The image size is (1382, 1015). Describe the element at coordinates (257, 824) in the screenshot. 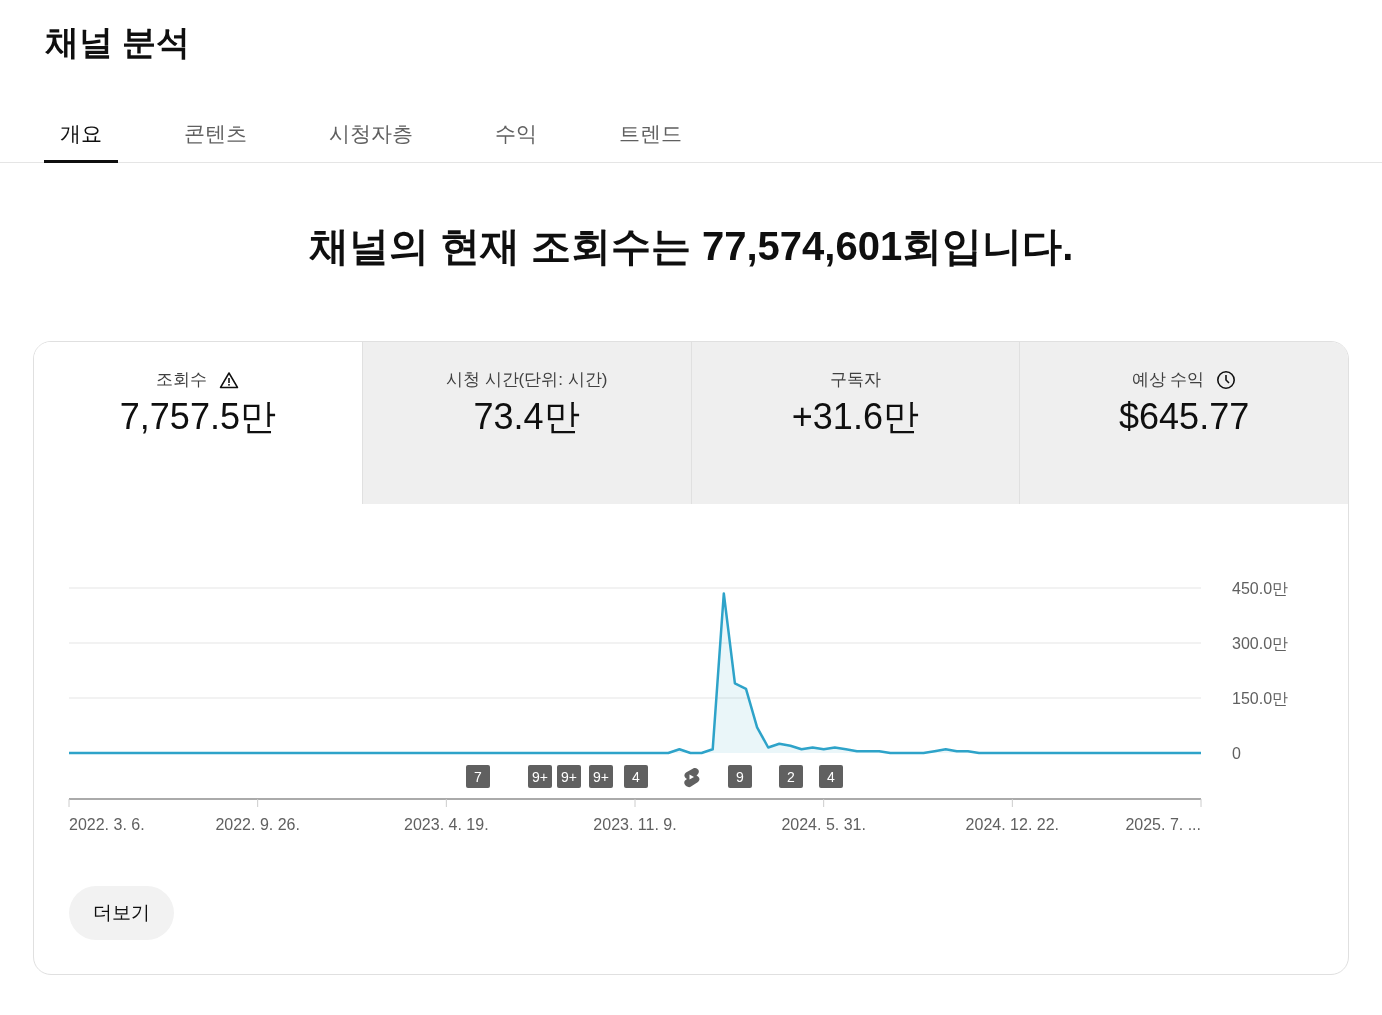

I see `x-axis-label: 2022. 9. 26.` at that location.